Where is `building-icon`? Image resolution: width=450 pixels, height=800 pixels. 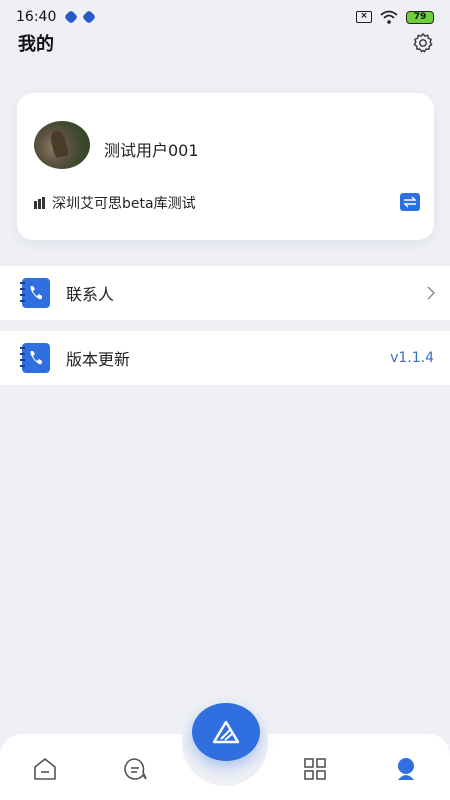
building-icon is located at coordinates (39, 203).